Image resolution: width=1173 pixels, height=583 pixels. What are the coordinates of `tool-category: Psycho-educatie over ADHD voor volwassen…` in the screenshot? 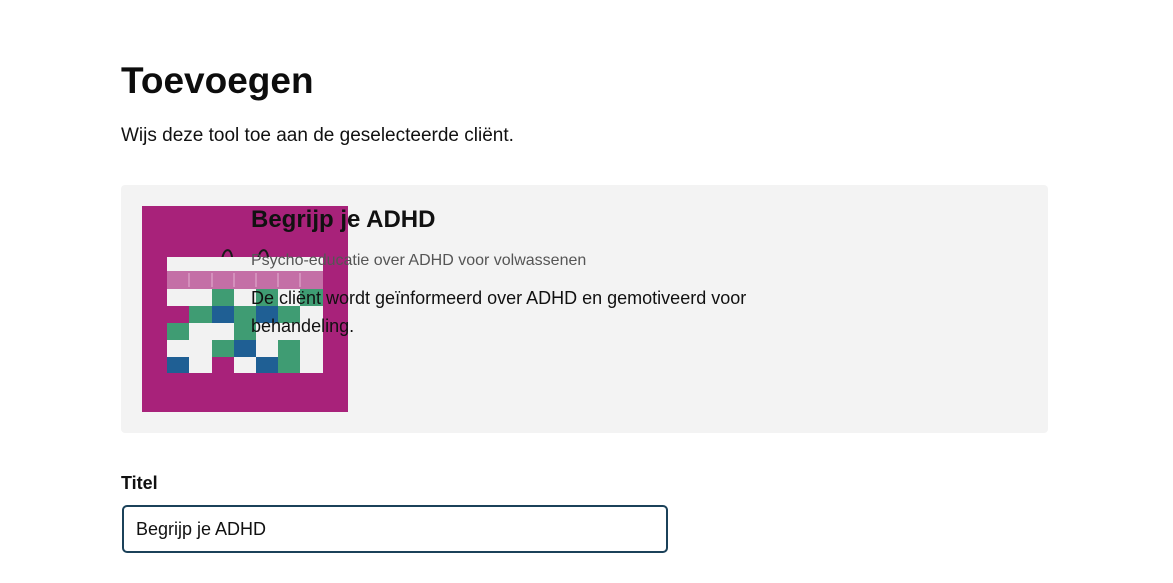 It's located at (419, 260).